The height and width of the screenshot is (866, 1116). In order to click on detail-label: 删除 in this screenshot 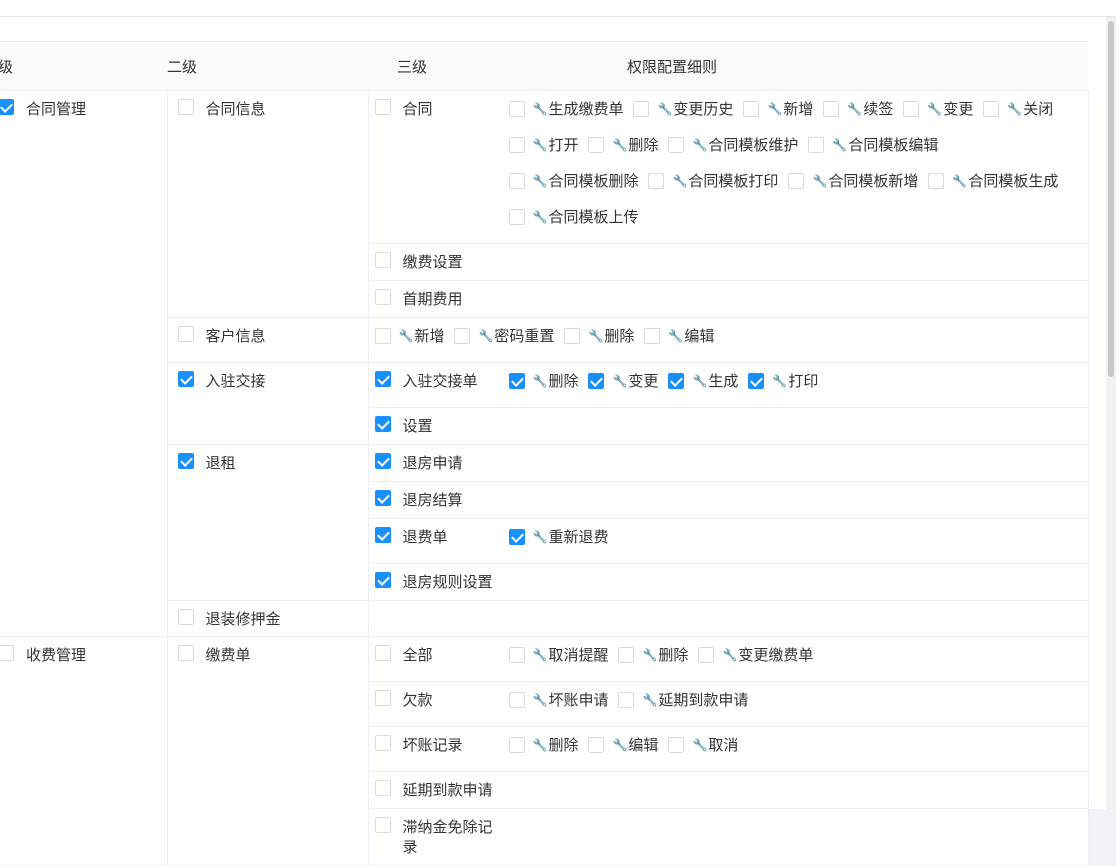, I will do `click(563, 381)`.